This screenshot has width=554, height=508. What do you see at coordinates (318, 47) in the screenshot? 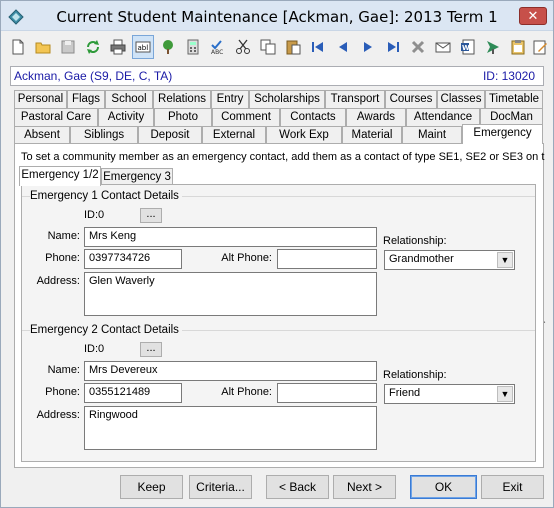
I see `first-record-icon` at bounding box center [318, 47].